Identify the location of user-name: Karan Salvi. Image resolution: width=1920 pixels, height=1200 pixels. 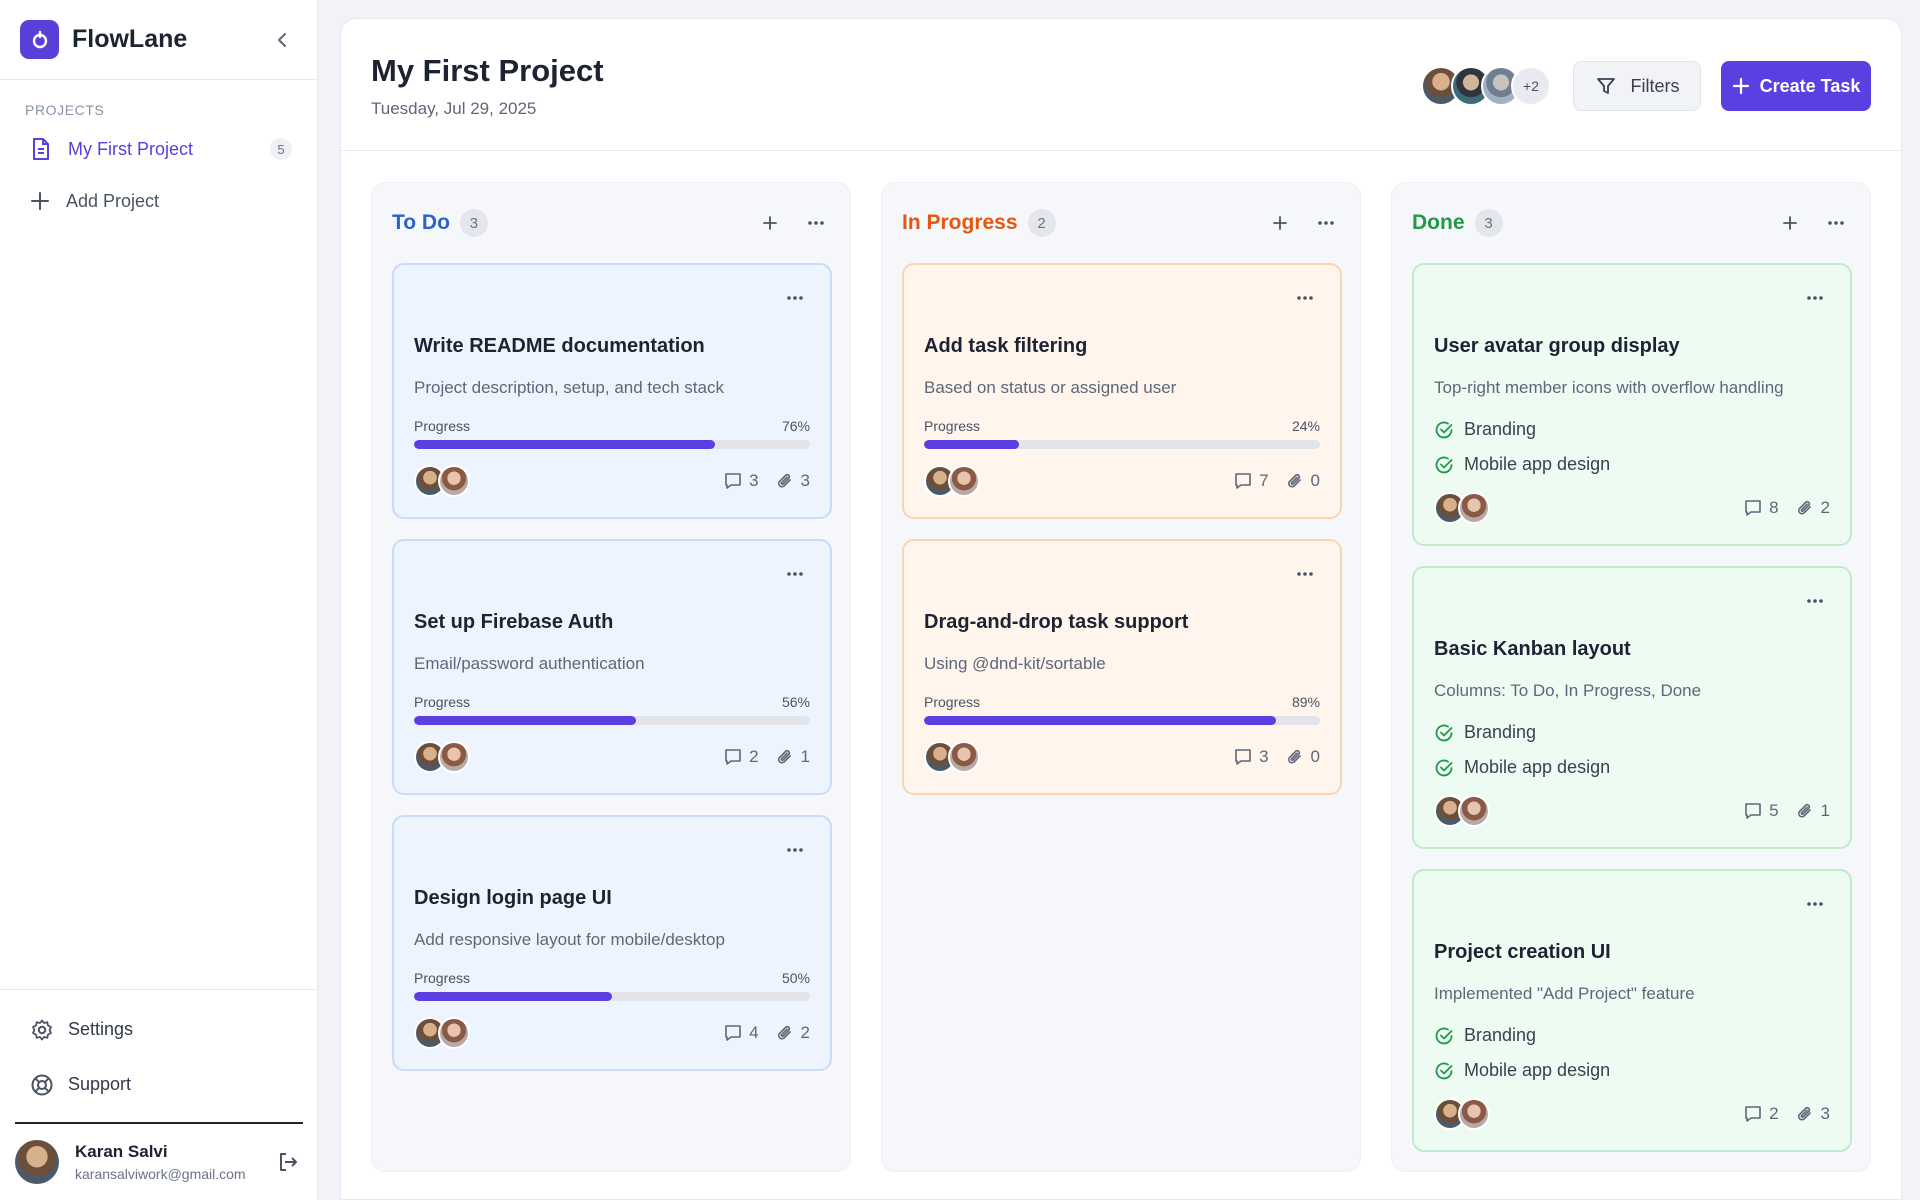
(121, 1151).